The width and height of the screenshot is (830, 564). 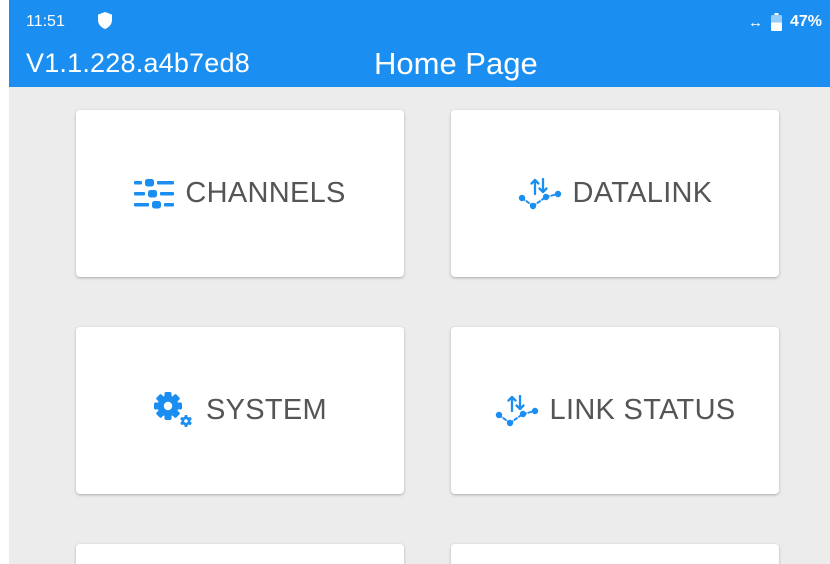 I want to click on status-time: 11:51, so click(x=45, y=21).